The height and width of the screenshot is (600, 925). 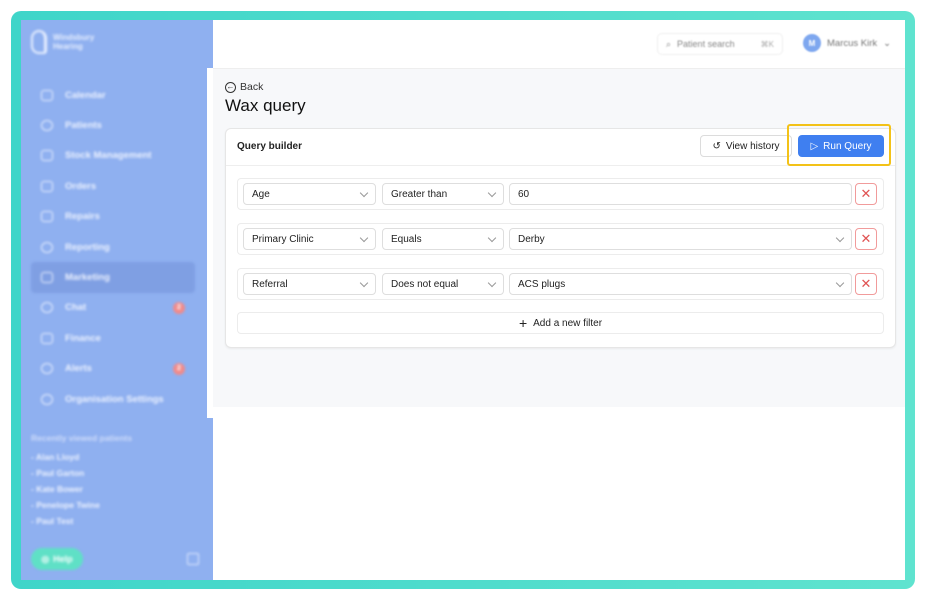 I want to click on user-menu: M Marcus Kirk ⌄, so click(x=847, y=43).